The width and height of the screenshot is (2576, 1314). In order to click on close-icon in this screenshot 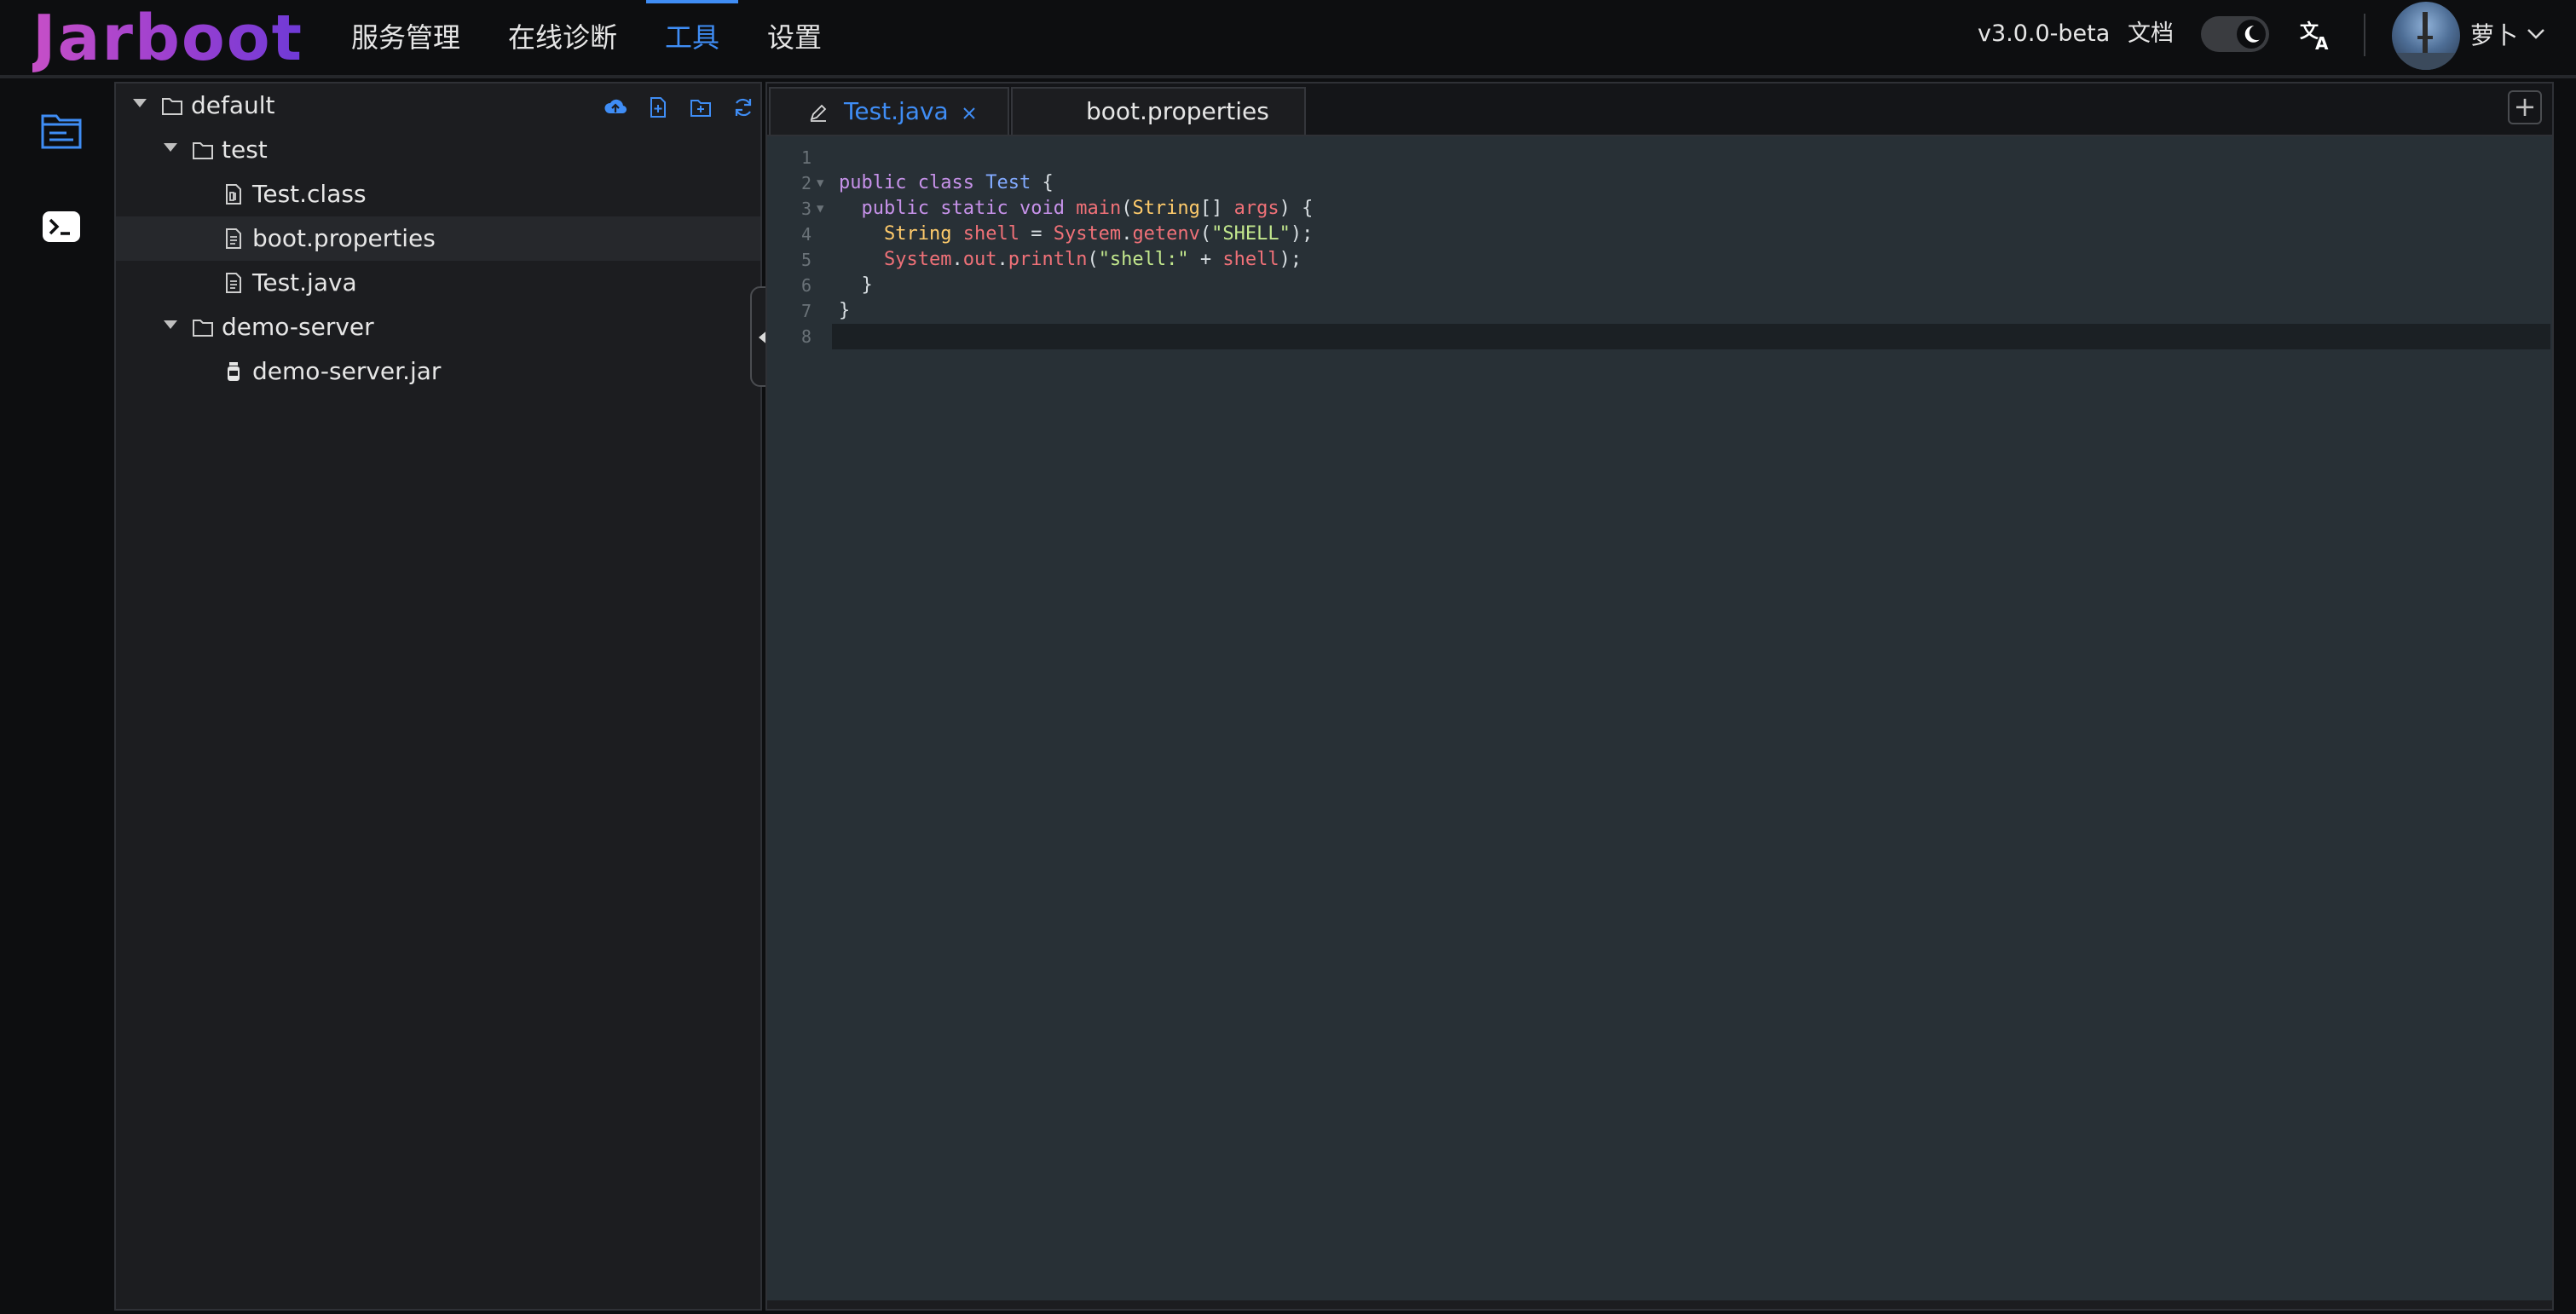, I will do `click(969, 114)`.